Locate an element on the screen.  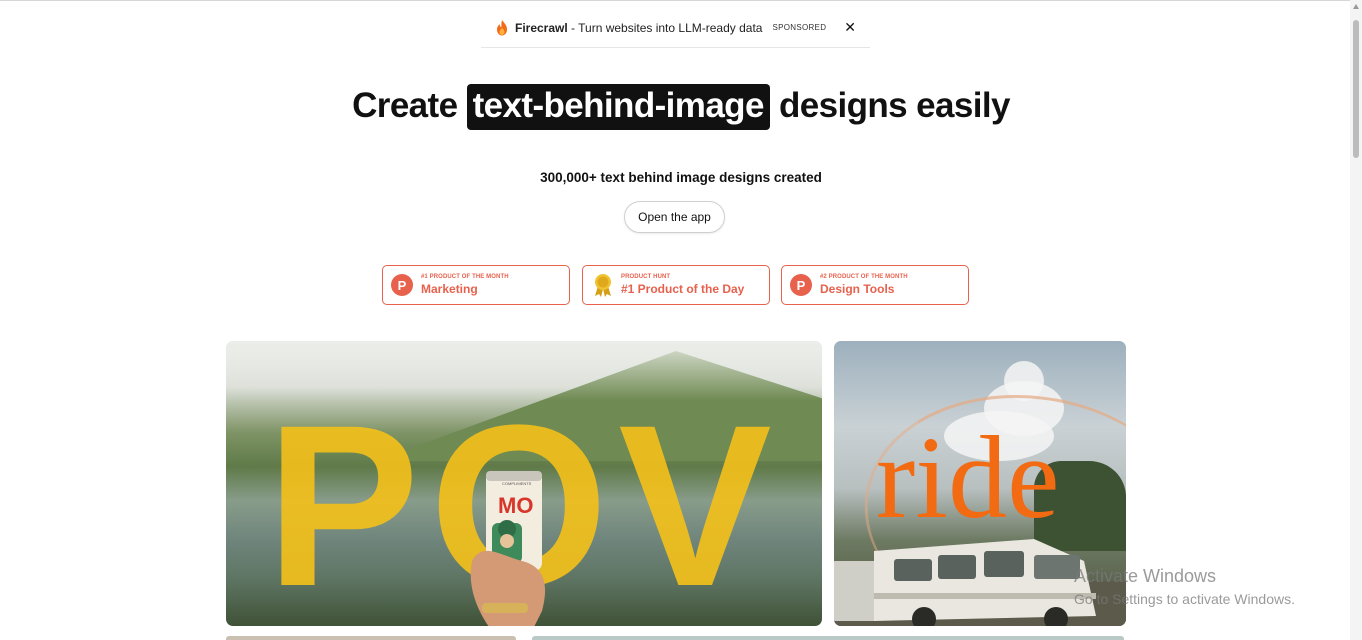
badge-marketing: P #1 PRODUCT OF THE MONTH Marketing is located at coordinates (476, 285).